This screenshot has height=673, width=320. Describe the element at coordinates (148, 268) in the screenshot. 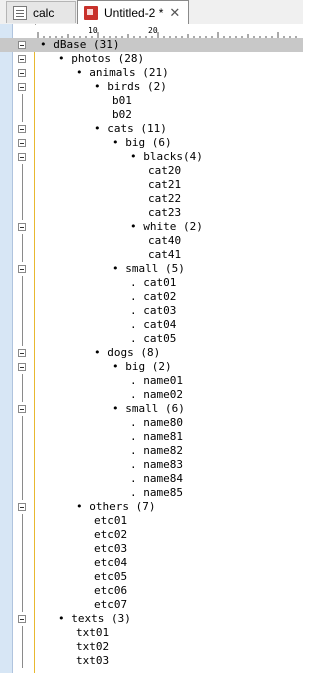

I see `line-text: • small (5)` at that location.